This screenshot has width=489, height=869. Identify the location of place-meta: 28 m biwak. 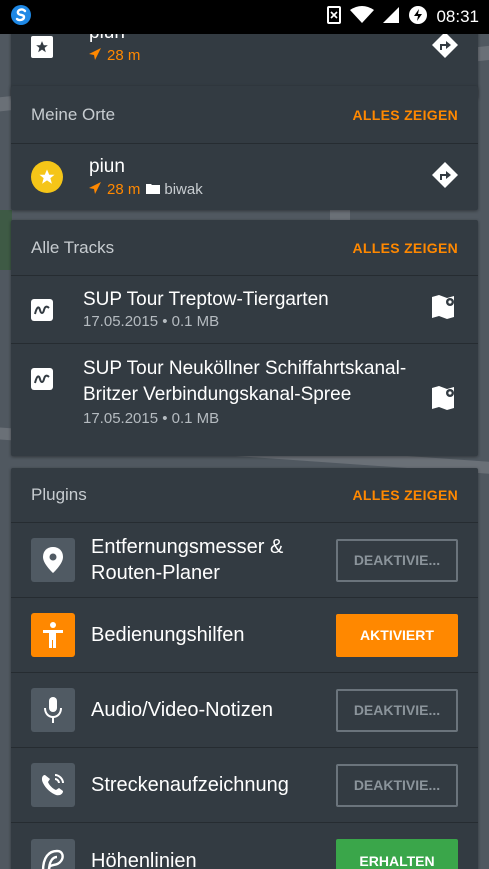
(260, 189).